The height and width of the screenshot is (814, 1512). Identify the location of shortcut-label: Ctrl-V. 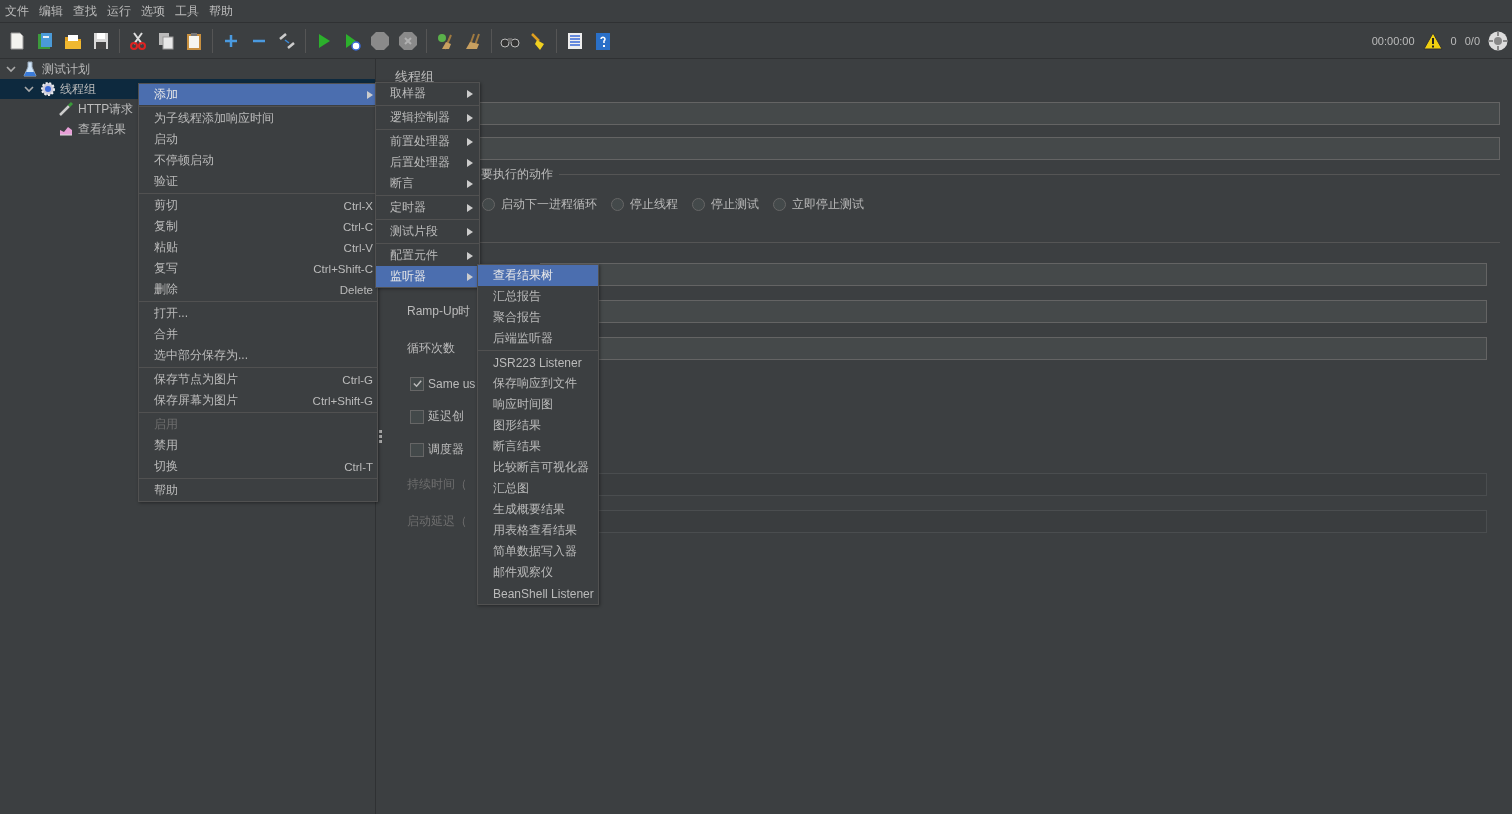
(358, 247).